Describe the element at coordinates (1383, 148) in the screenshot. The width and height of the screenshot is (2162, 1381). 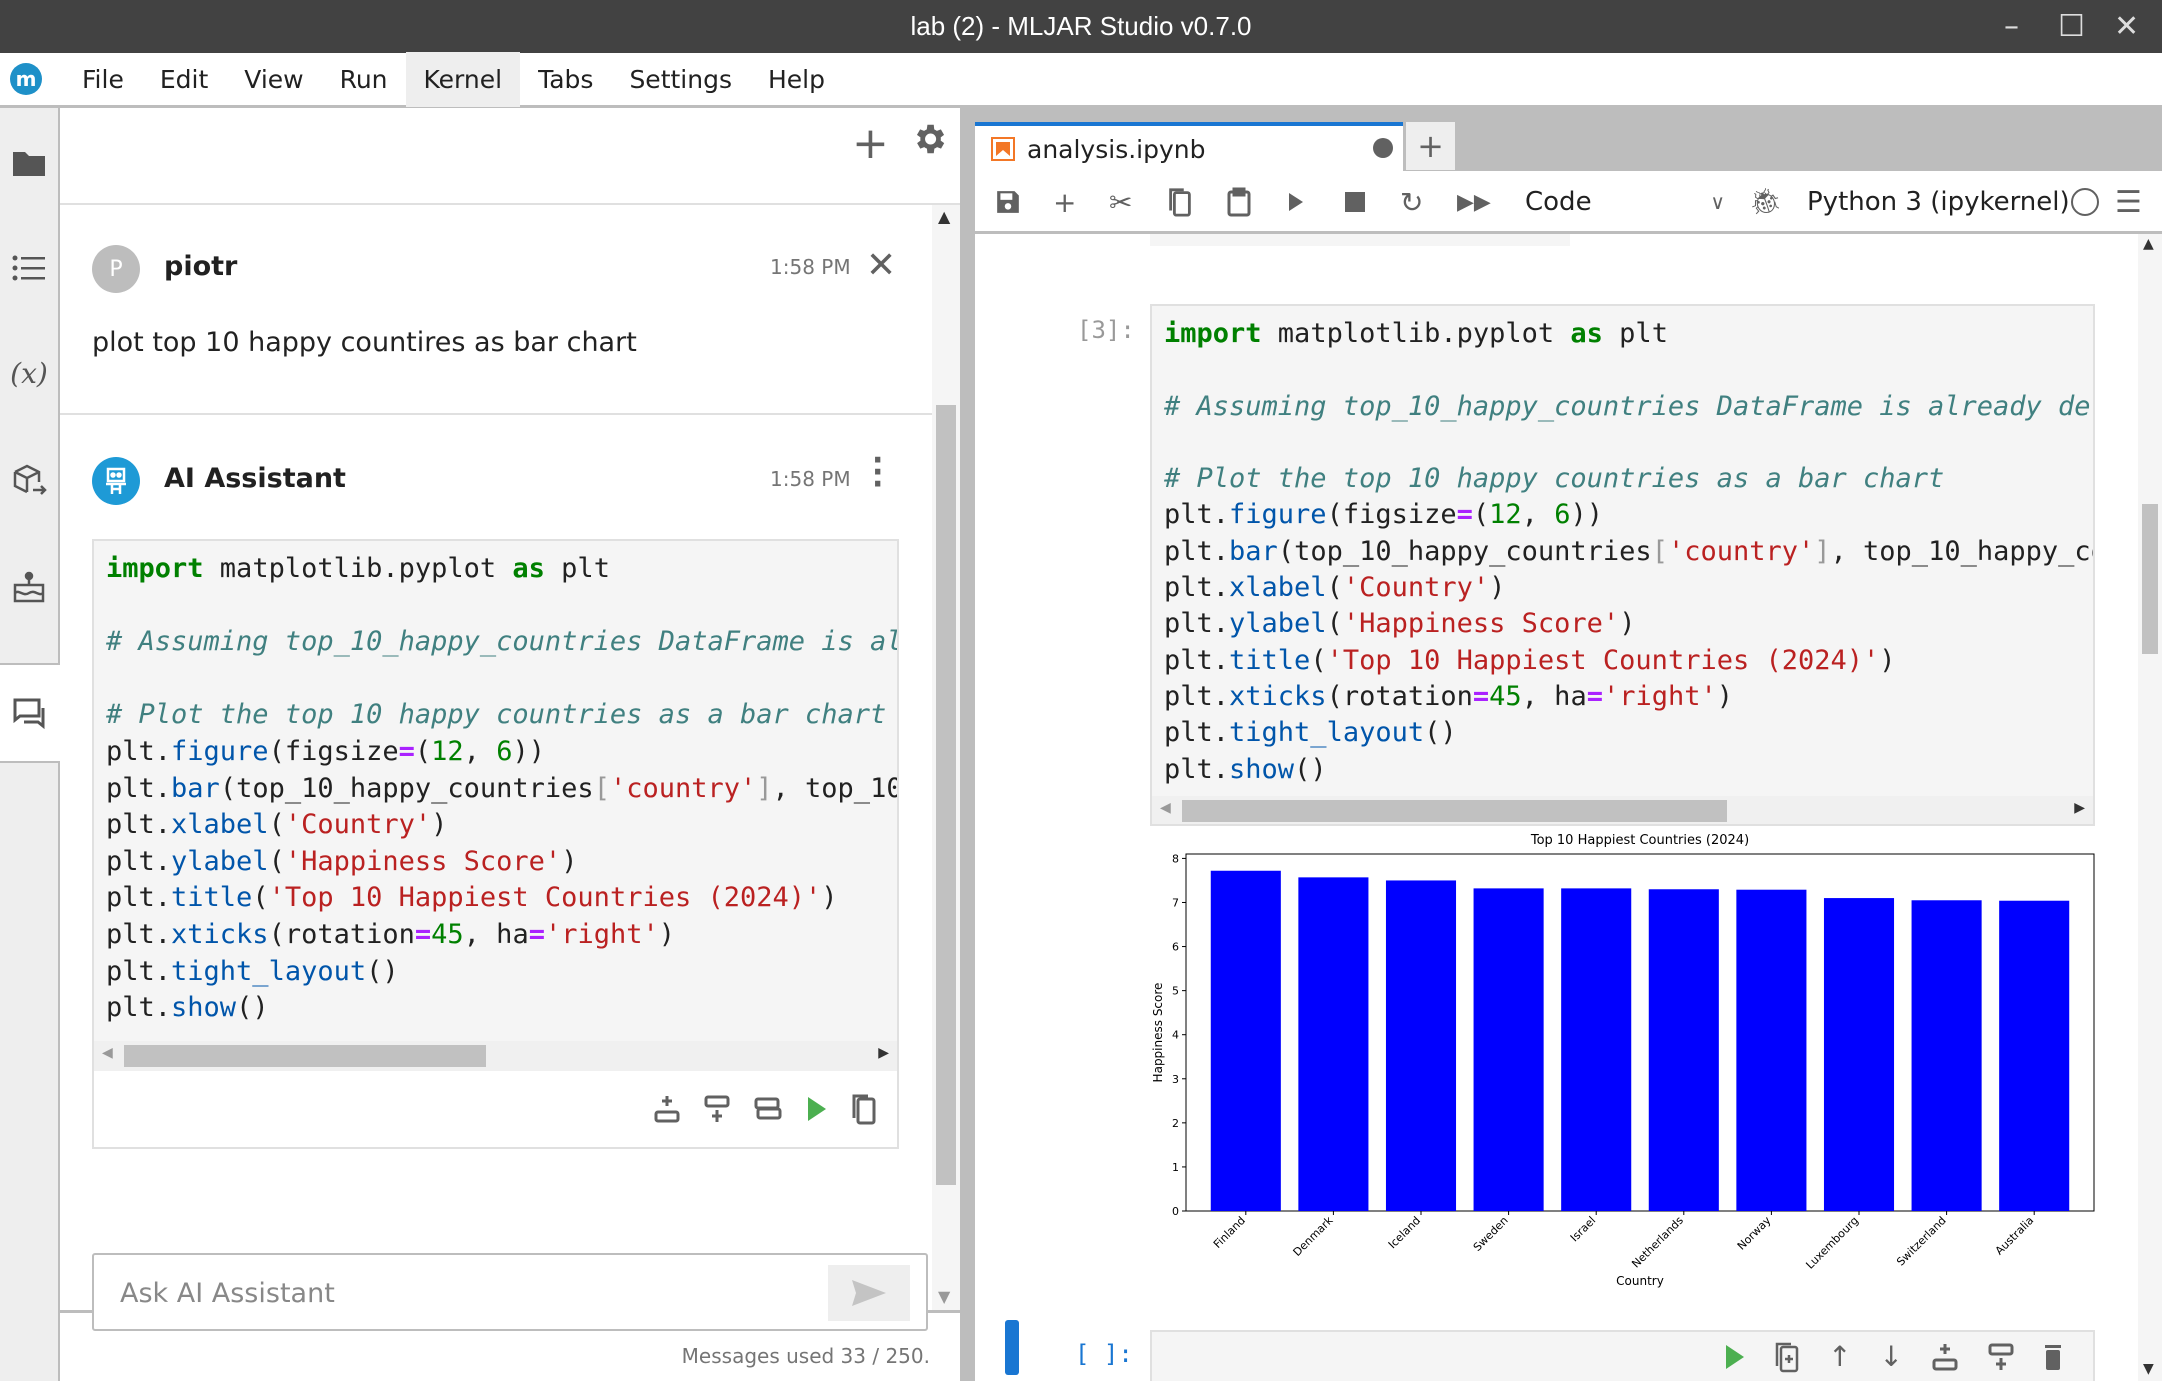
I see `unsaved-dot-icon` at that location.